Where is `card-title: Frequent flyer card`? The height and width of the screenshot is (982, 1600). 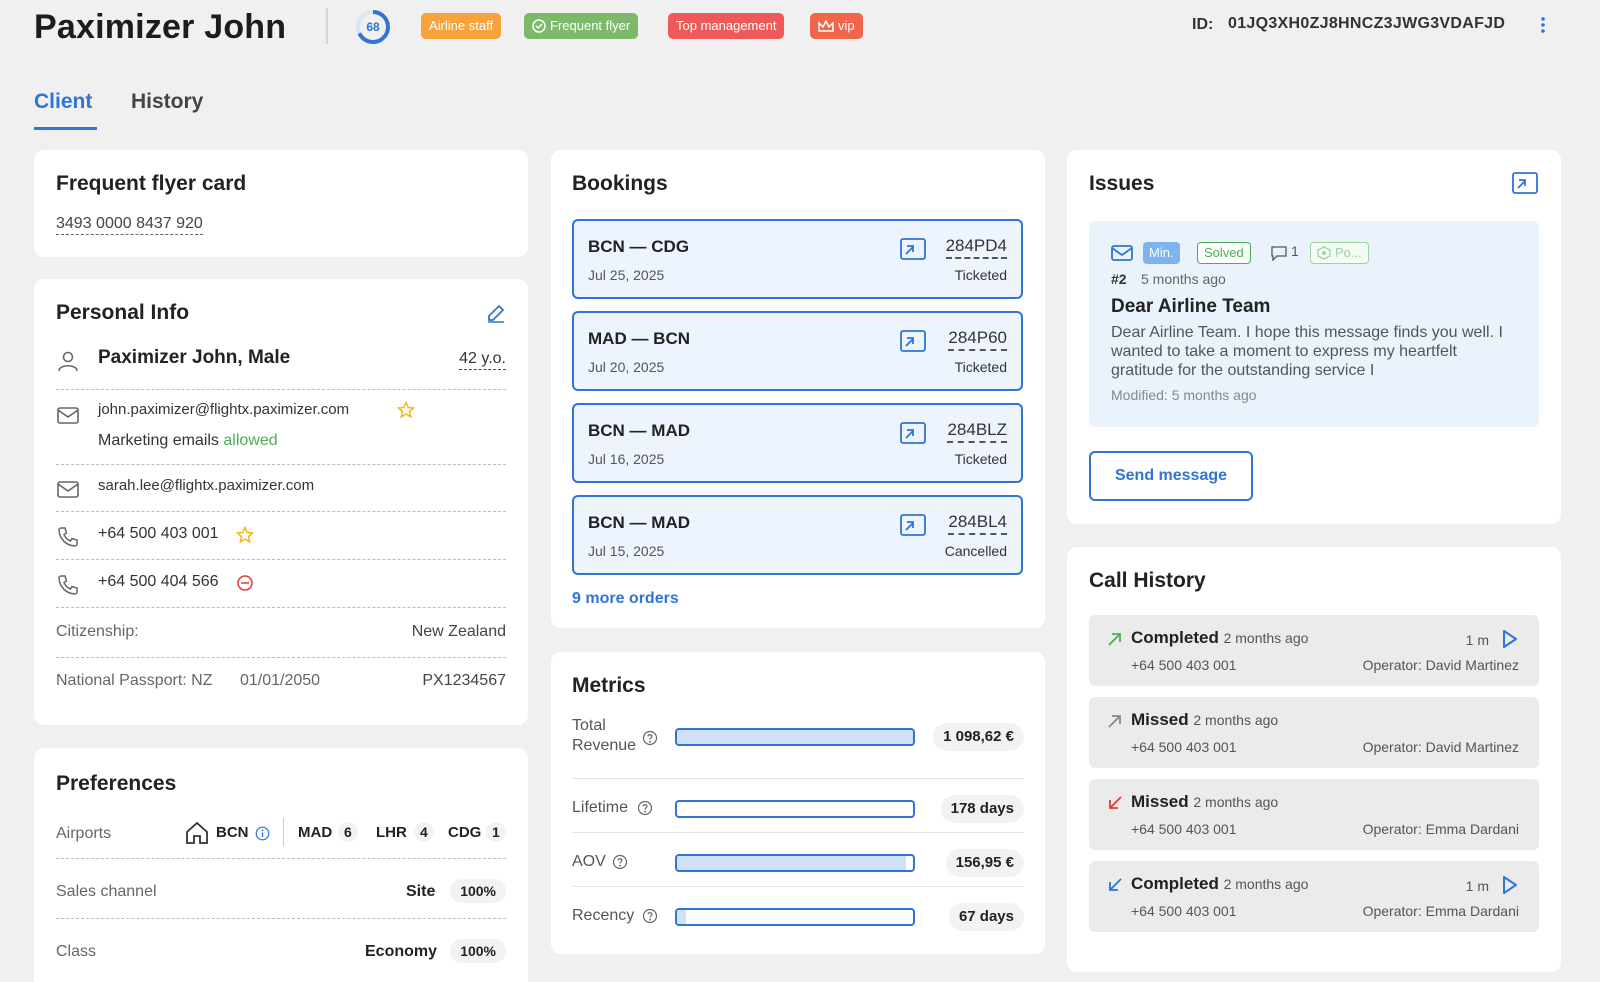
card-title: Frequent flyer card is located at coordinates (151, 183).